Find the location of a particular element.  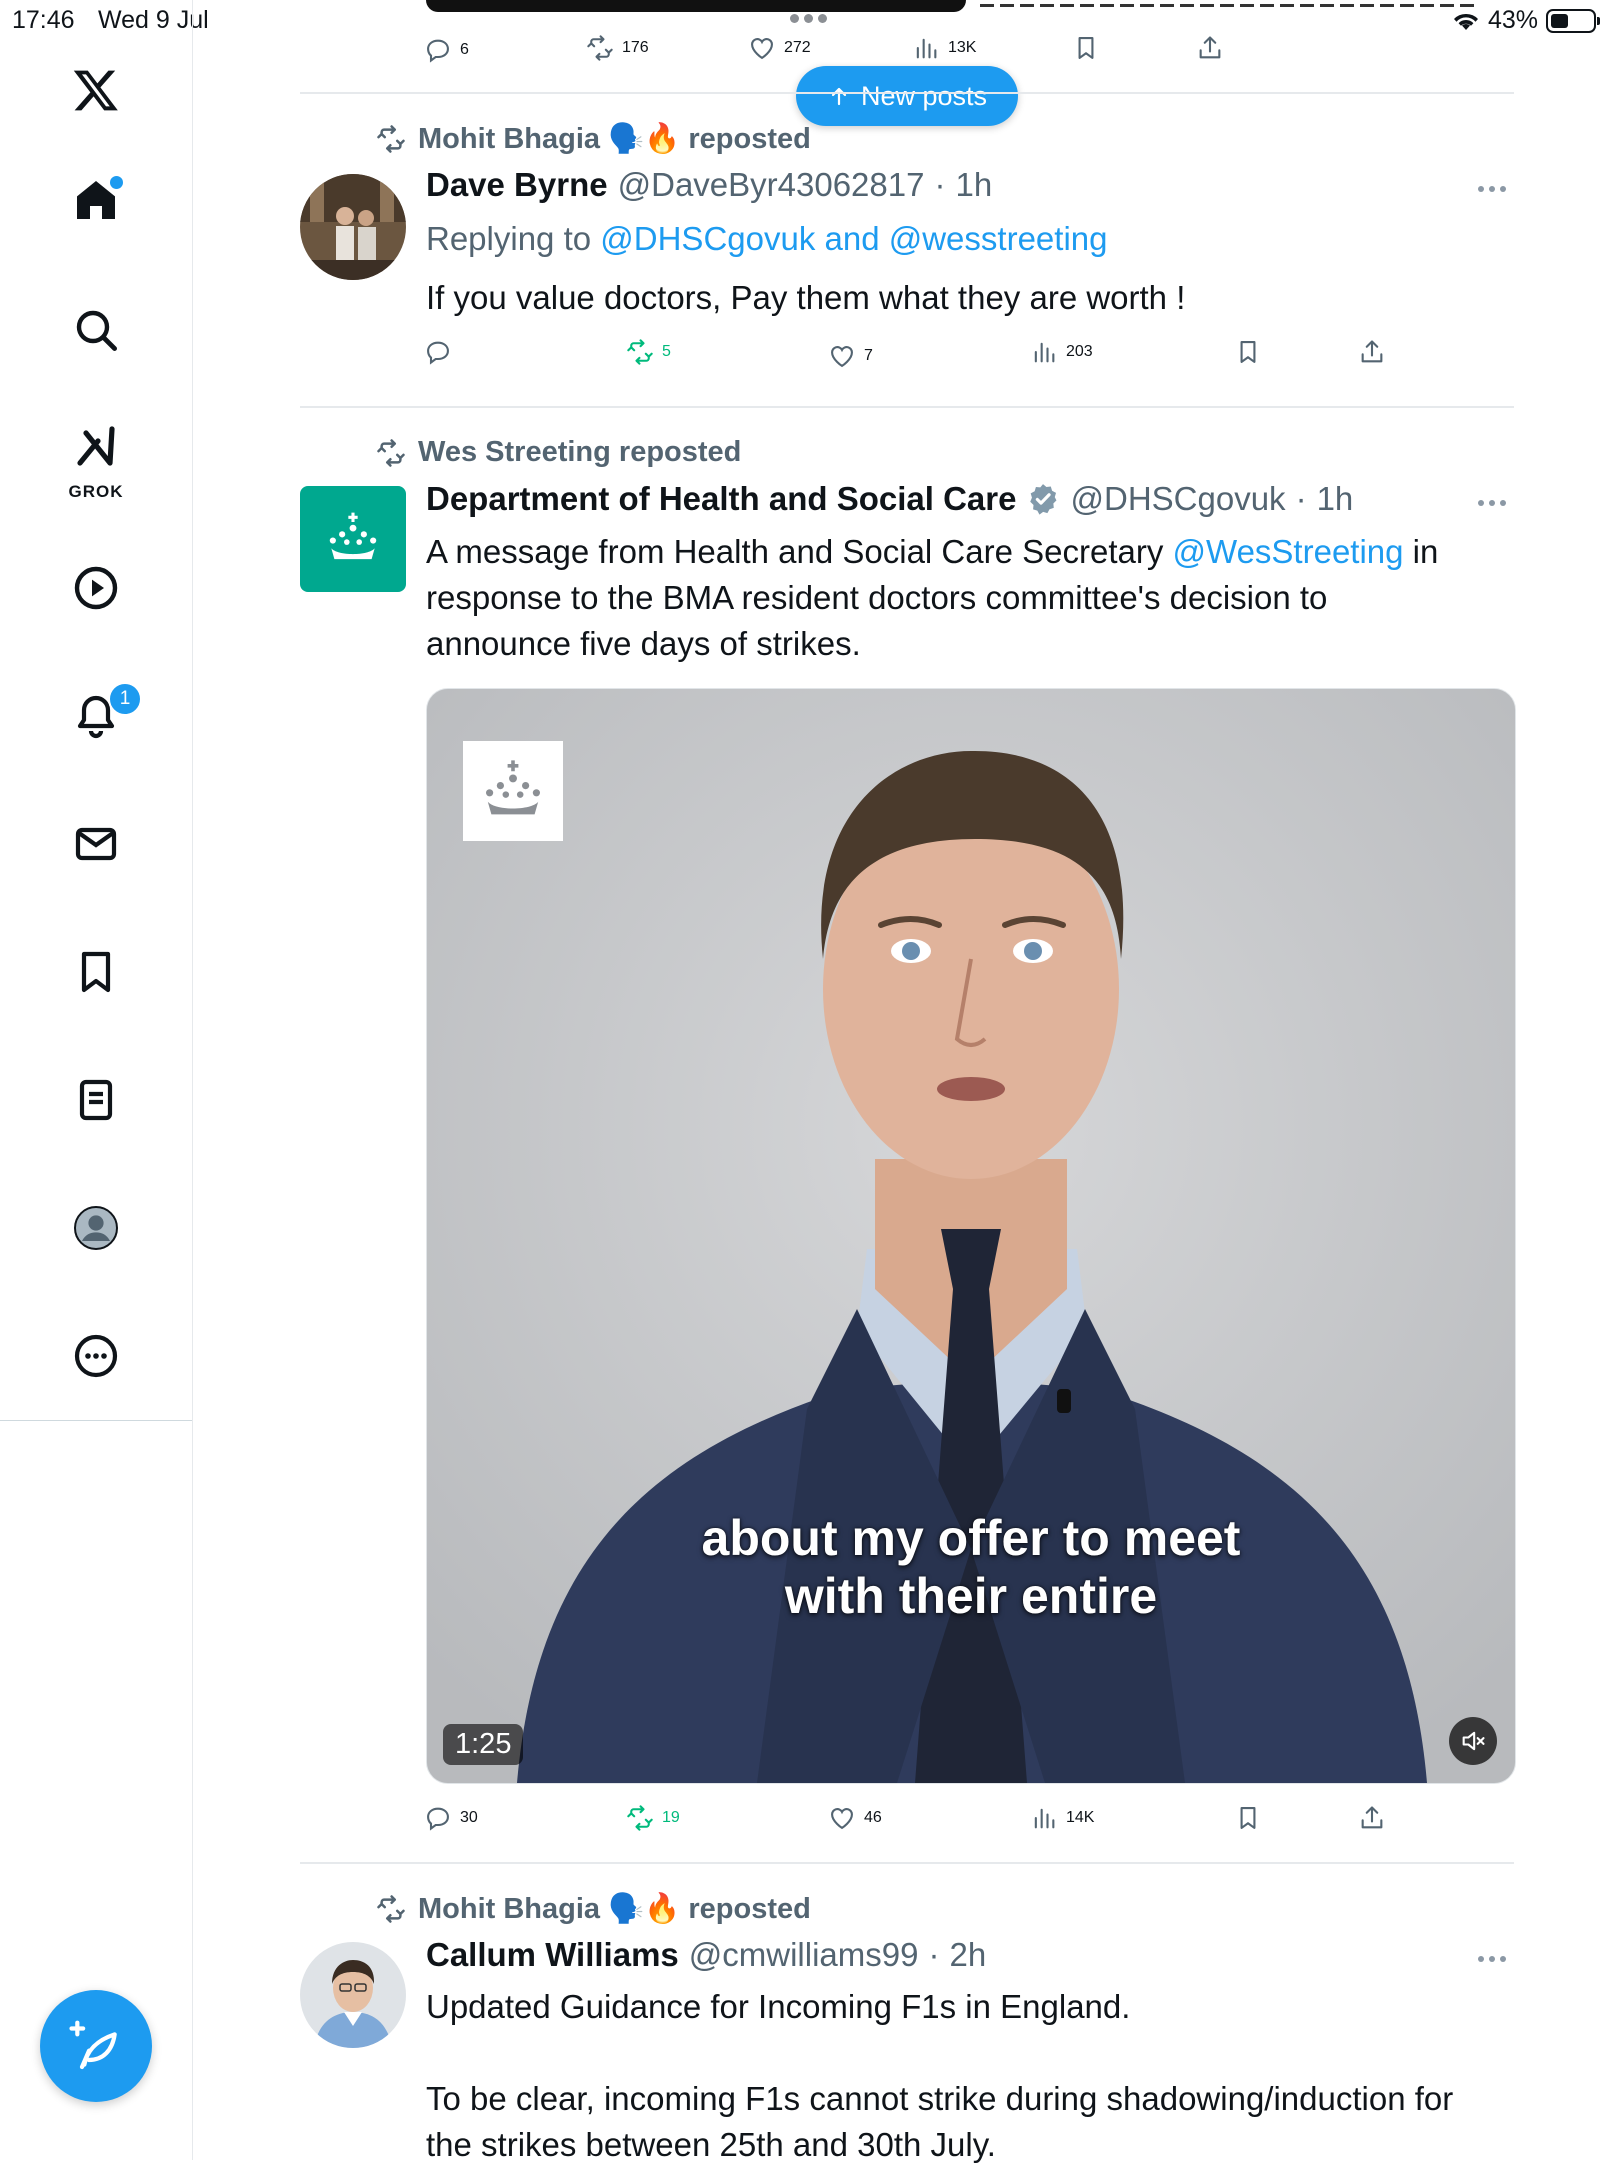

video-icon is located at coordinates (96, 588).